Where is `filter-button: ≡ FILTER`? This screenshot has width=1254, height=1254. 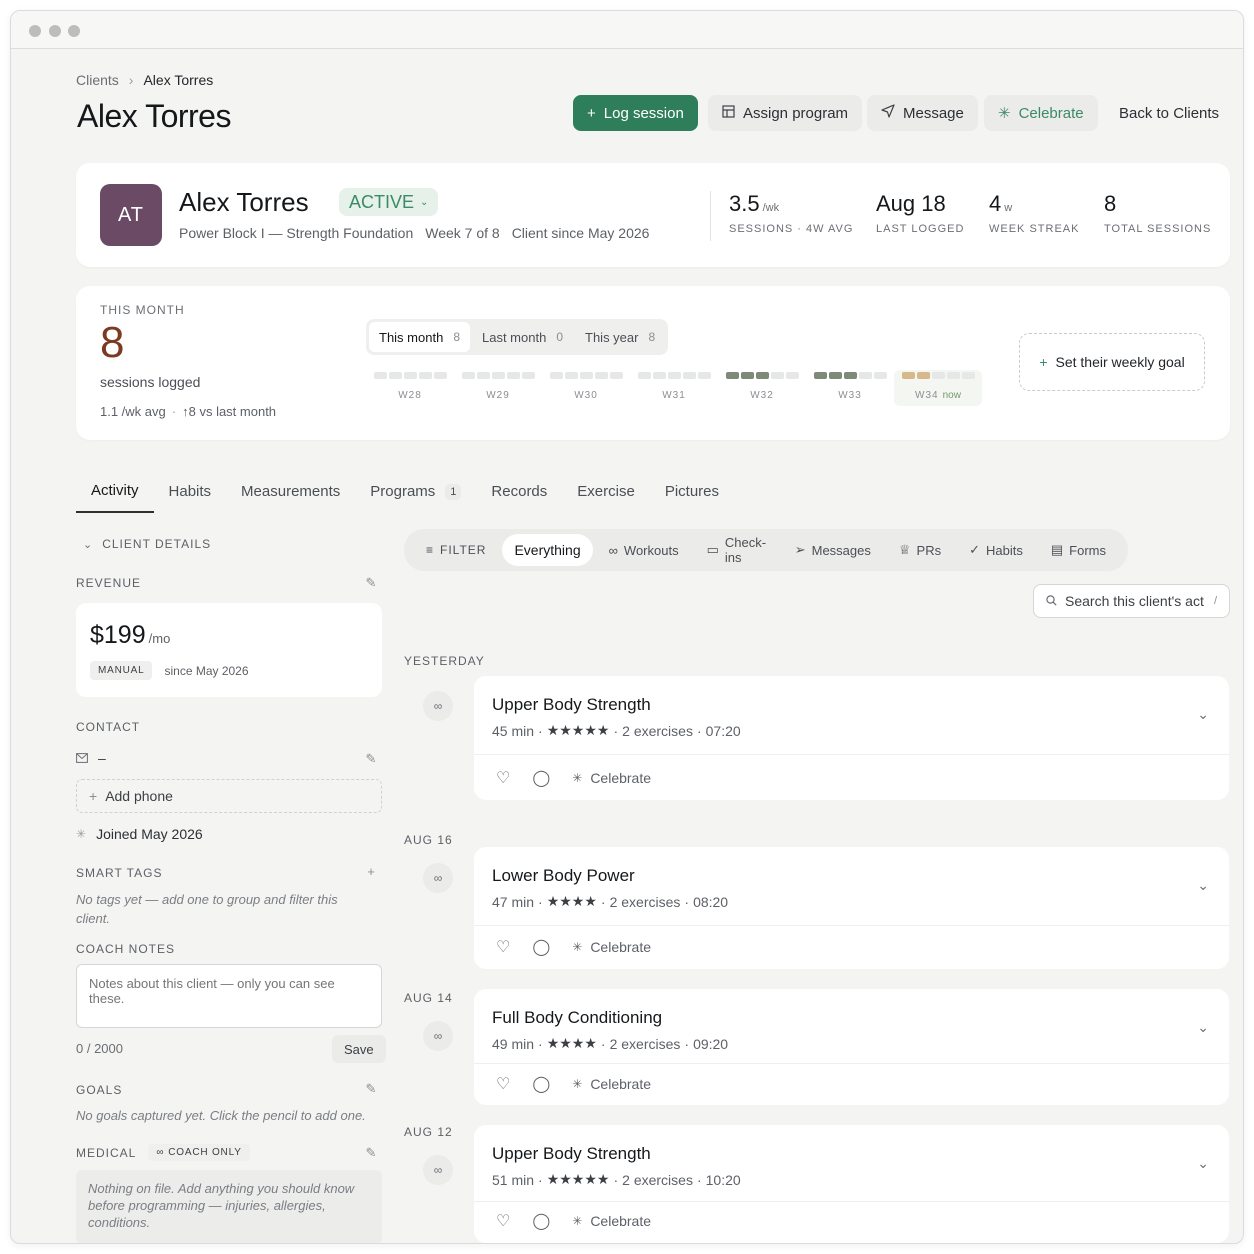
filter-button: ≡ FILTER is located at coordinates (456, 550).